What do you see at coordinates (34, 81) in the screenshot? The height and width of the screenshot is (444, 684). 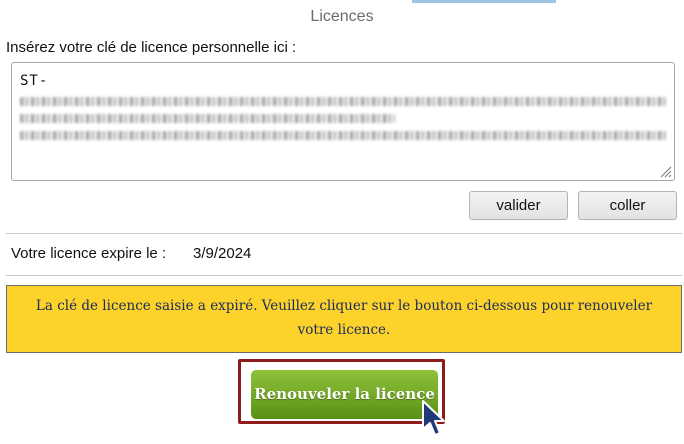 I see `license-key-prefix: ST-` at bounding box center [34, 81].